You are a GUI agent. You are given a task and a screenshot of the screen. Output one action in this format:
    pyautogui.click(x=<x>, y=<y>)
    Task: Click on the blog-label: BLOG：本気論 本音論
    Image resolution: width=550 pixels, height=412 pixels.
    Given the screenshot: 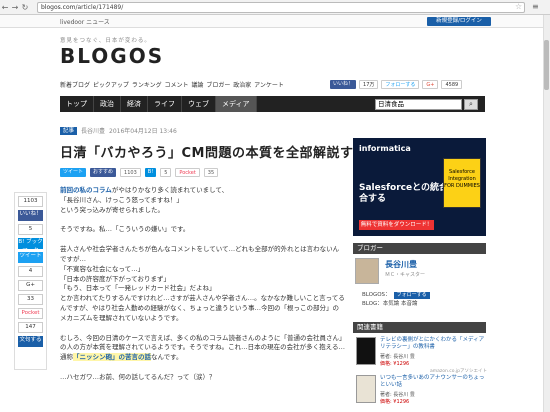 What is the action you would take?
    pyautogui.click(x=389, y=304)
    